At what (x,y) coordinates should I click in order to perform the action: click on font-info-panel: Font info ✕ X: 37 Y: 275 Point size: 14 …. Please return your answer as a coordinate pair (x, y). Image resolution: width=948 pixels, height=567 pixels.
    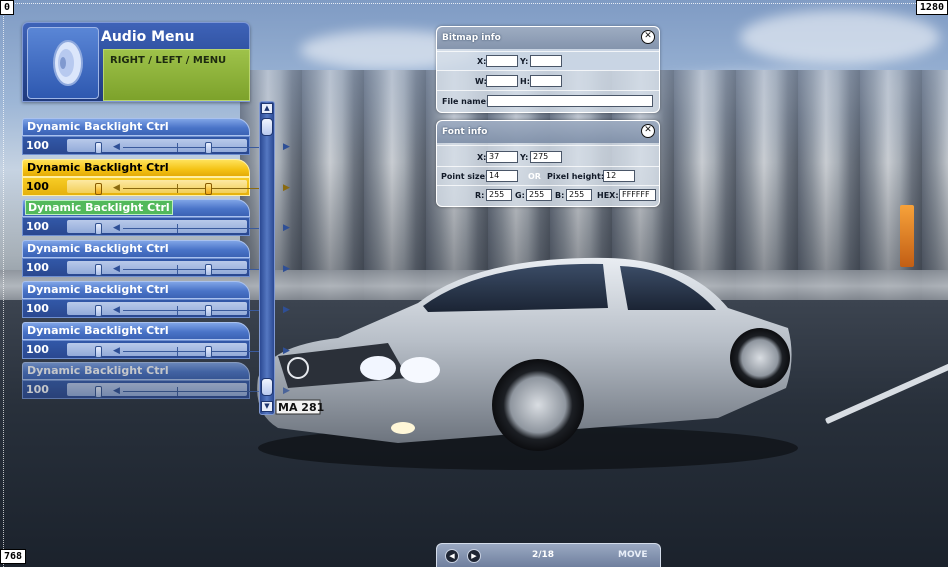
    Looking at the image, I should click on (548, 163).